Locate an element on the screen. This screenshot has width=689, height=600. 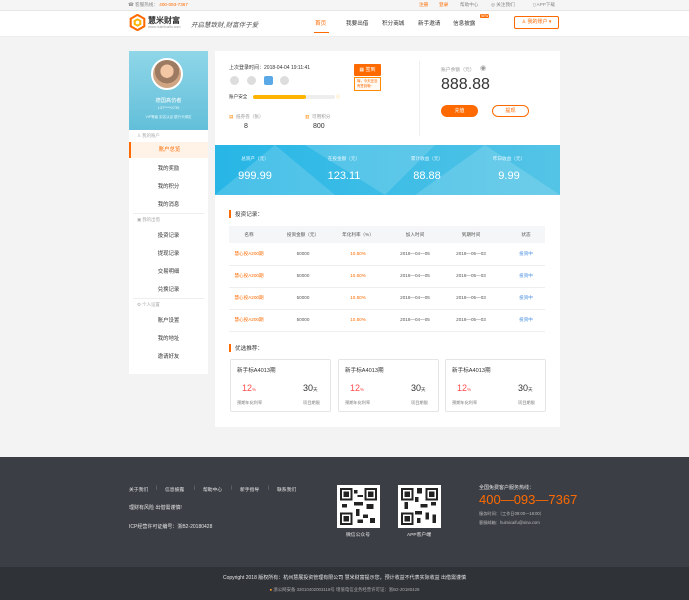
my-account-button: ♙ 我的账户 ▾ is located at coordinates (536, 22).